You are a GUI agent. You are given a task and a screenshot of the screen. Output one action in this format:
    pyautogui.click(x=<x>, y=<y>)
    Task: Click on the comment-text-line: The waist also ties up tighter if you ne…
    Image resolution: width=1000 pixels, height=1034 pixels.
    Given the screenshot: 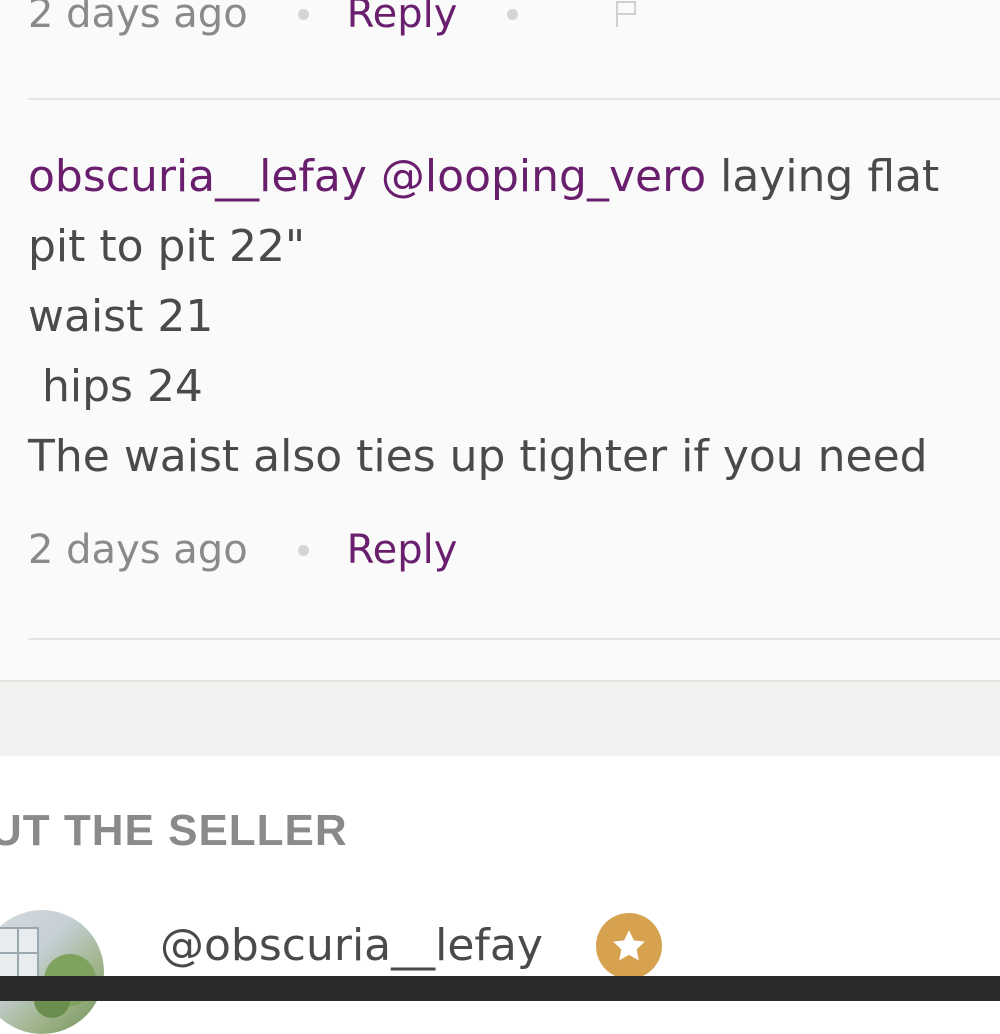 What is the action you would take?
    pyautogui.click(x=478, y=456)
    